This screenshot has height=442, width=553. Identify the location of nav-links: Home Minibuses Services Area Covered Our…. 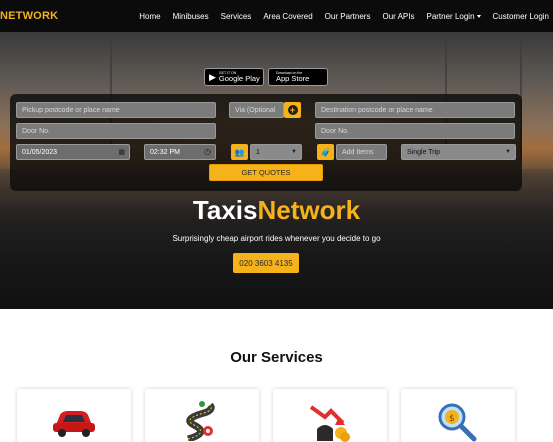
(338, 16).